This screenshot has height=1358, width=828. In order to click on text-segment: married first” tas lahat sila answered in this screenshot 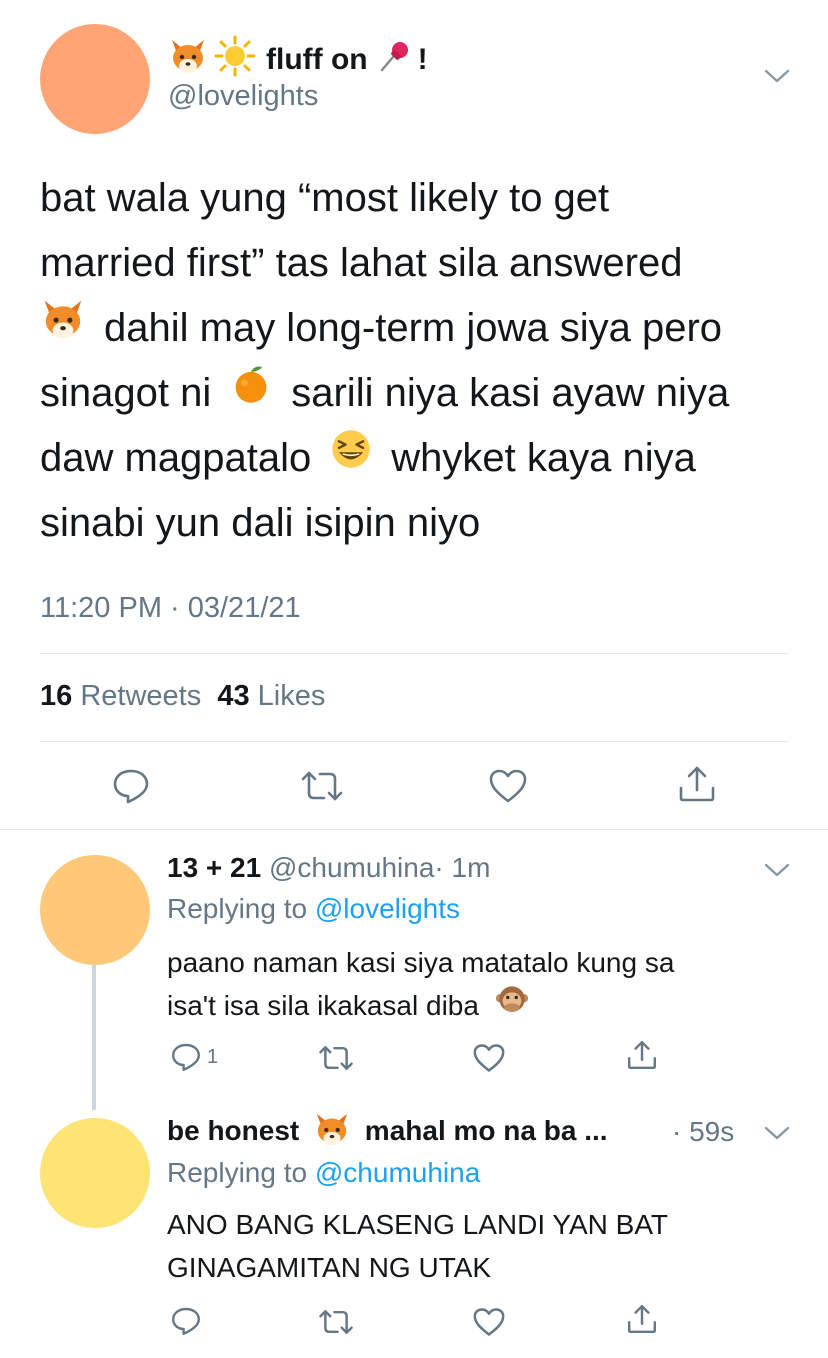, I will do `click(361, 263)`.